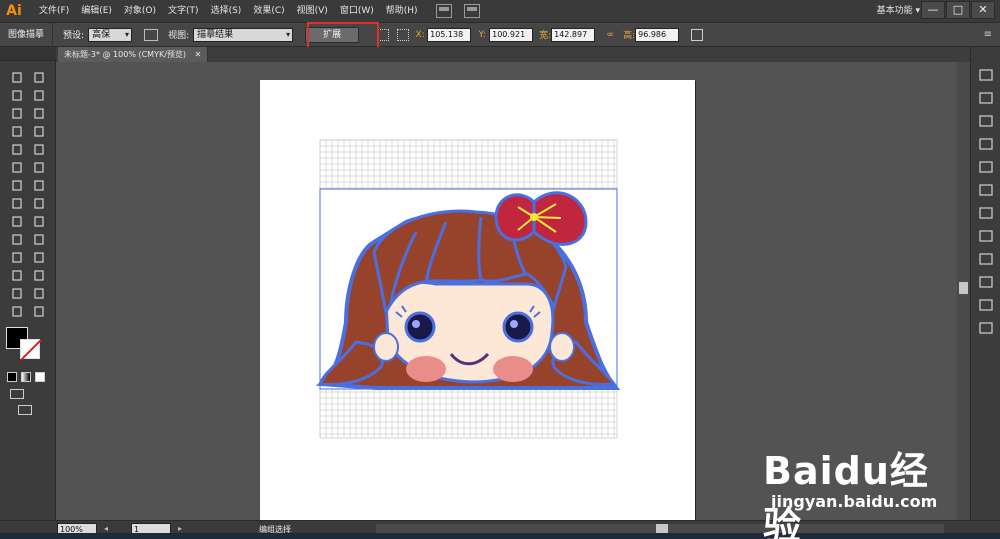  Describe the element at coordinates (17, 185) in the screenshot. I see `rotate-tool-icon` at that location.